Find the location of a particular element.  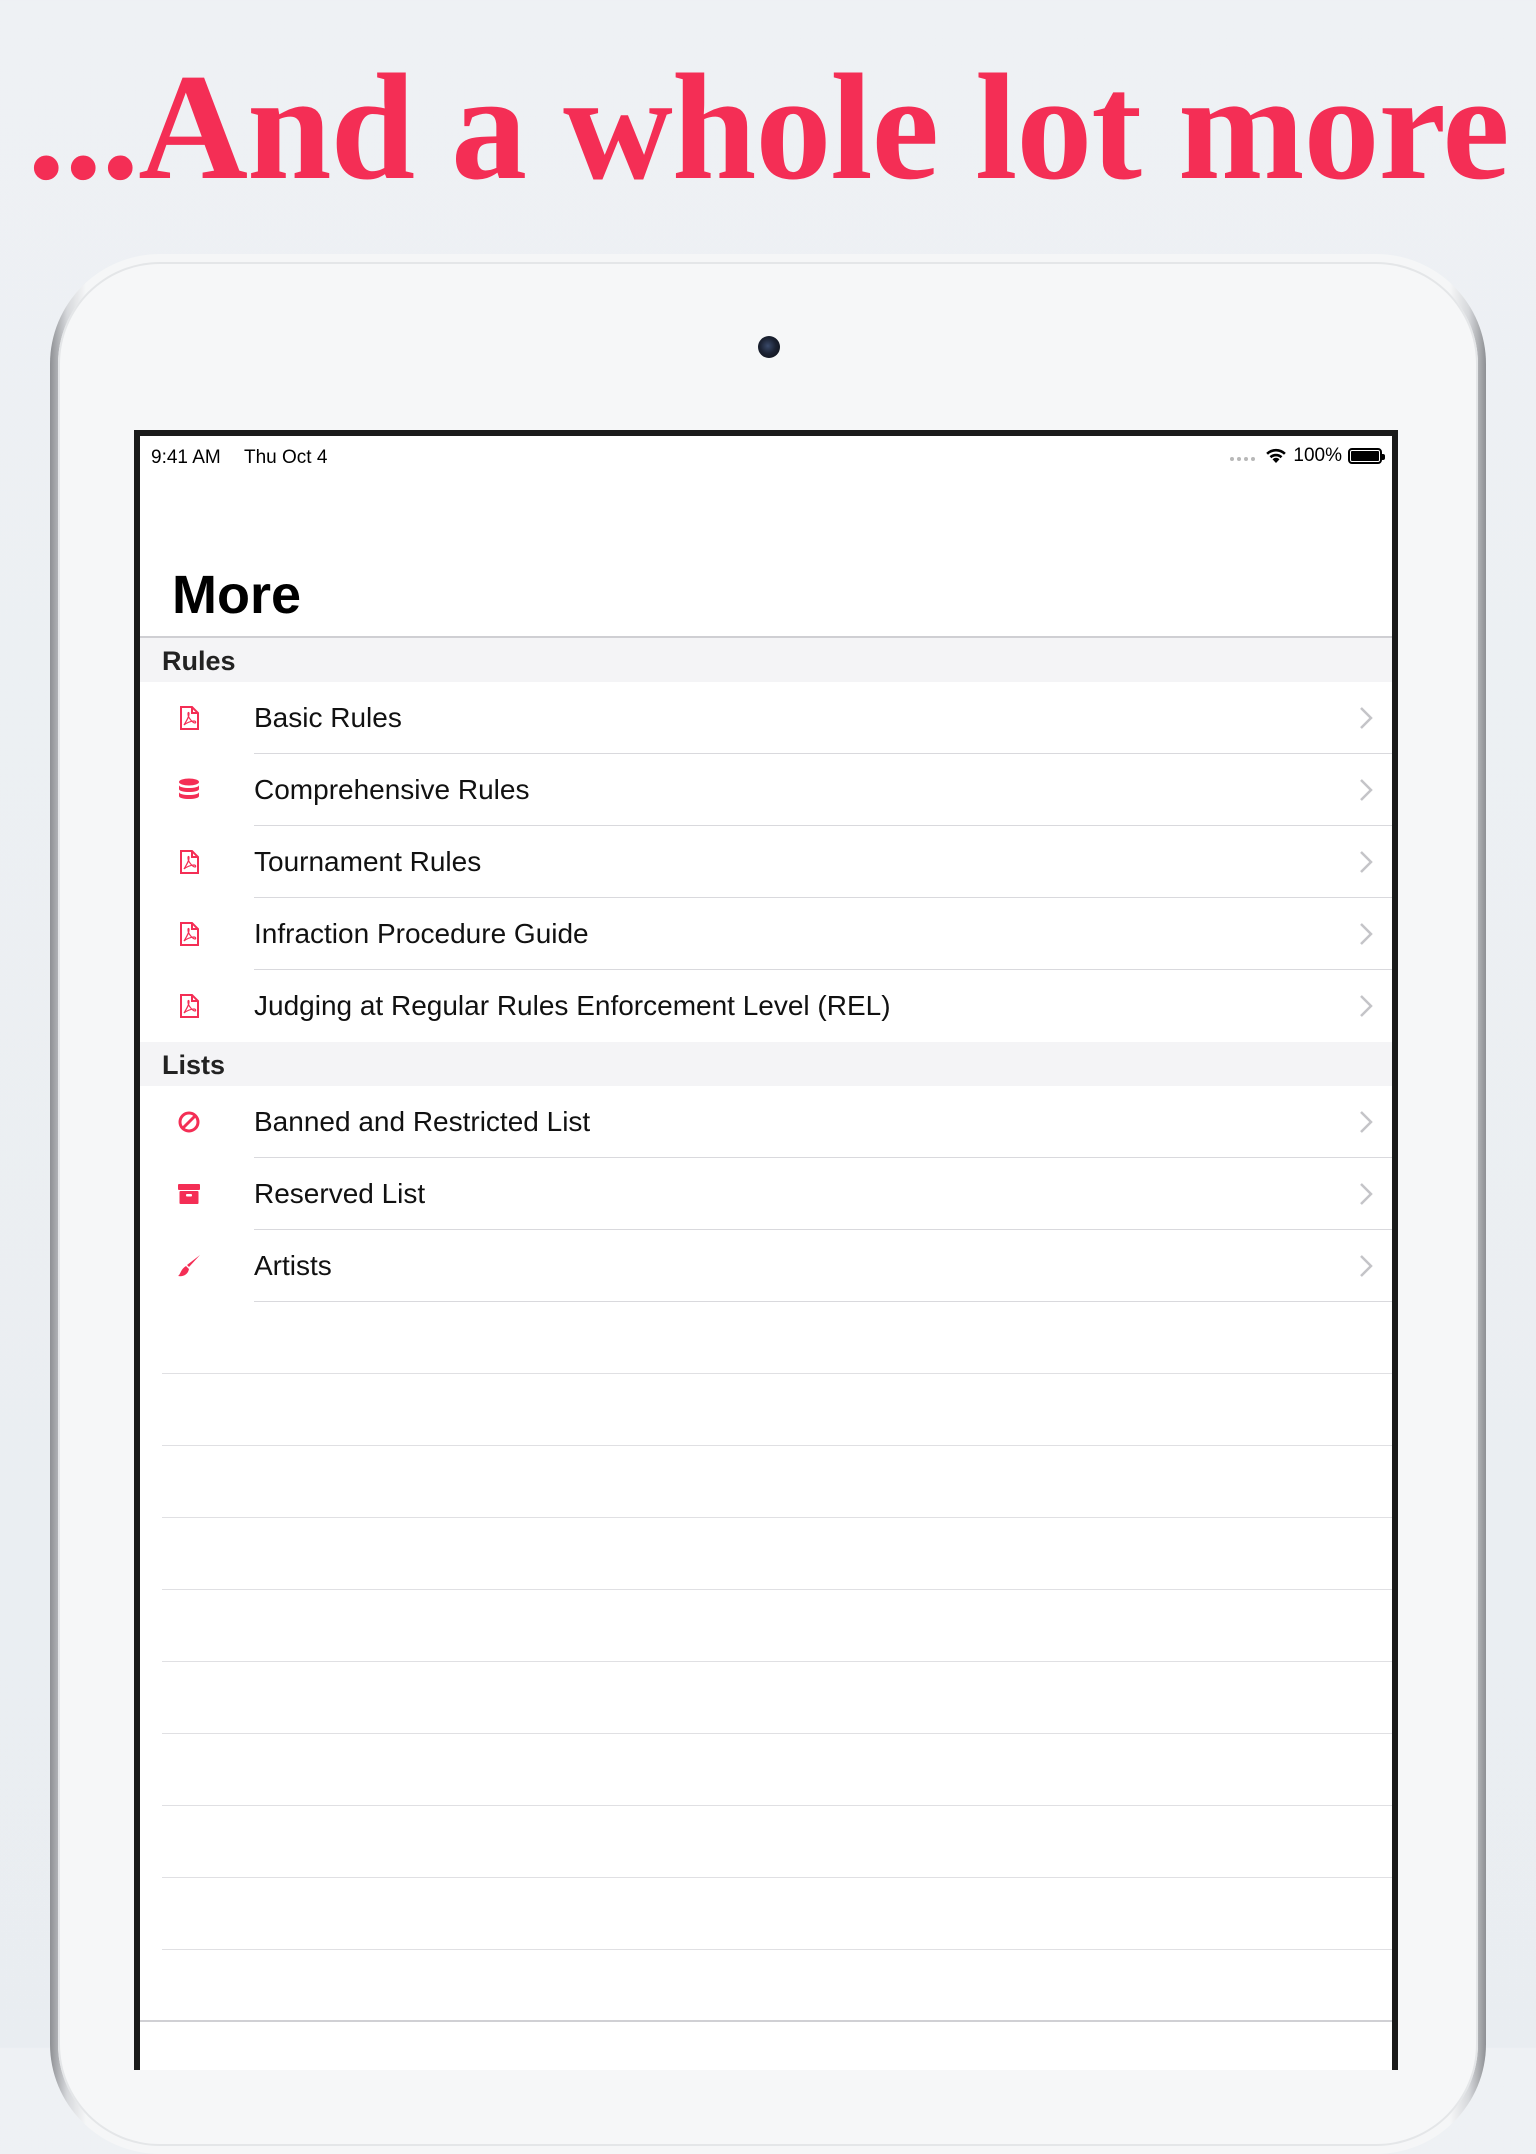

section-title: Lists is located at coordinates (194, 1065).